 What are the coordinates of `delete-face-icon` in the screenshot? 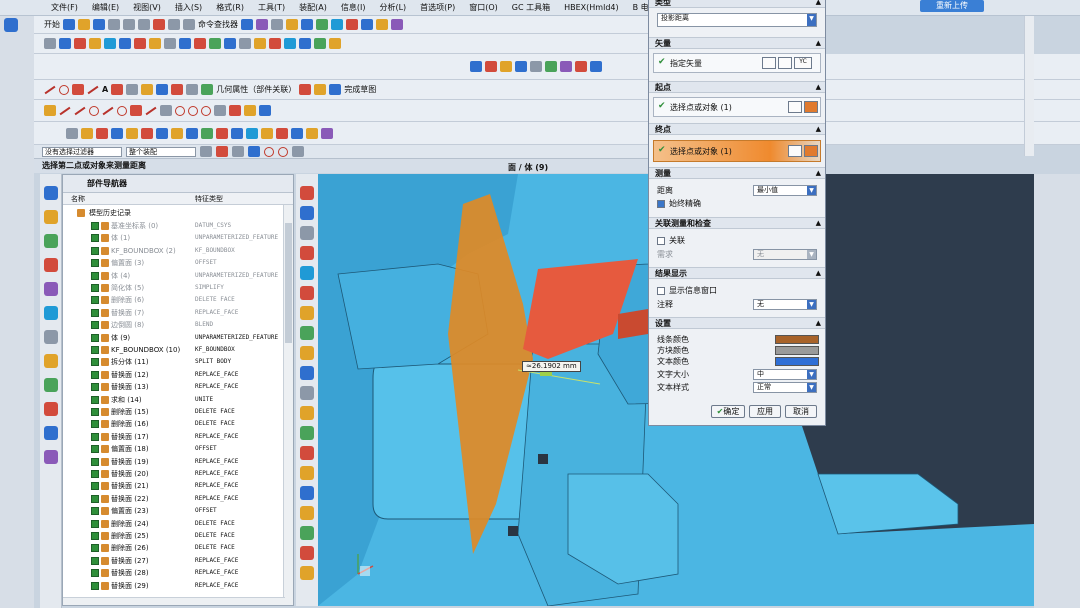 It's located at (222, 133).